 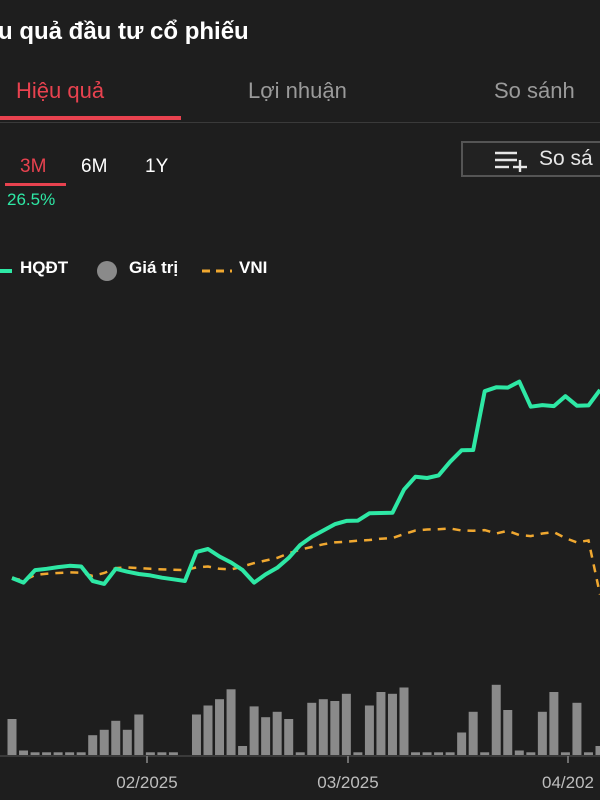 What do you see at coordinates (146, 782) in the screenshot?
I see `x-tick-label: 02/2025` at bounding box center [146, 782].